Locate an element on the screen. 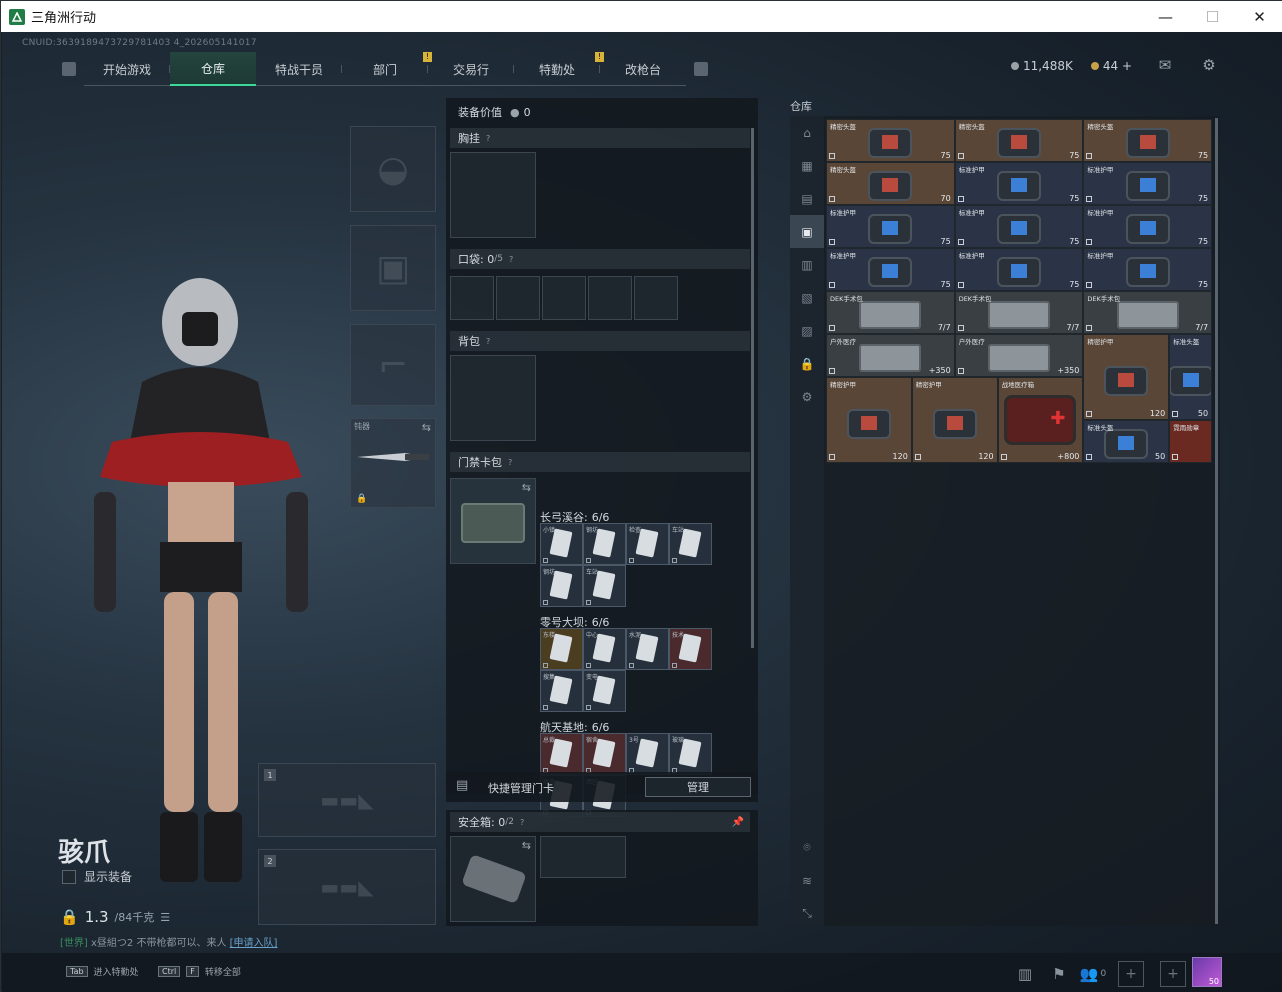 Image resolution: width=1282 pixels, height=992 pixels. keycard: 东楼 is located at coordinates (561, 649).